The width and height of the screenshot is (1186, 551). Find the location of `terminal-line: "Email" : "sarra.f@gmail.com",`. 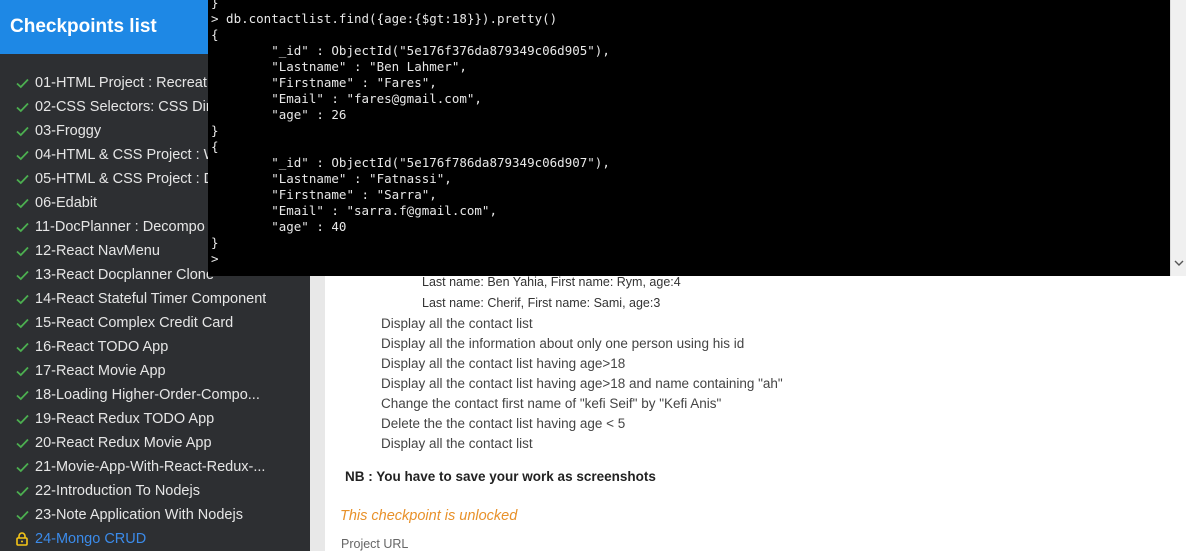

terminal-line: "Email" : "sarra.f@gmail.com", is located at coordinates (354, 210).